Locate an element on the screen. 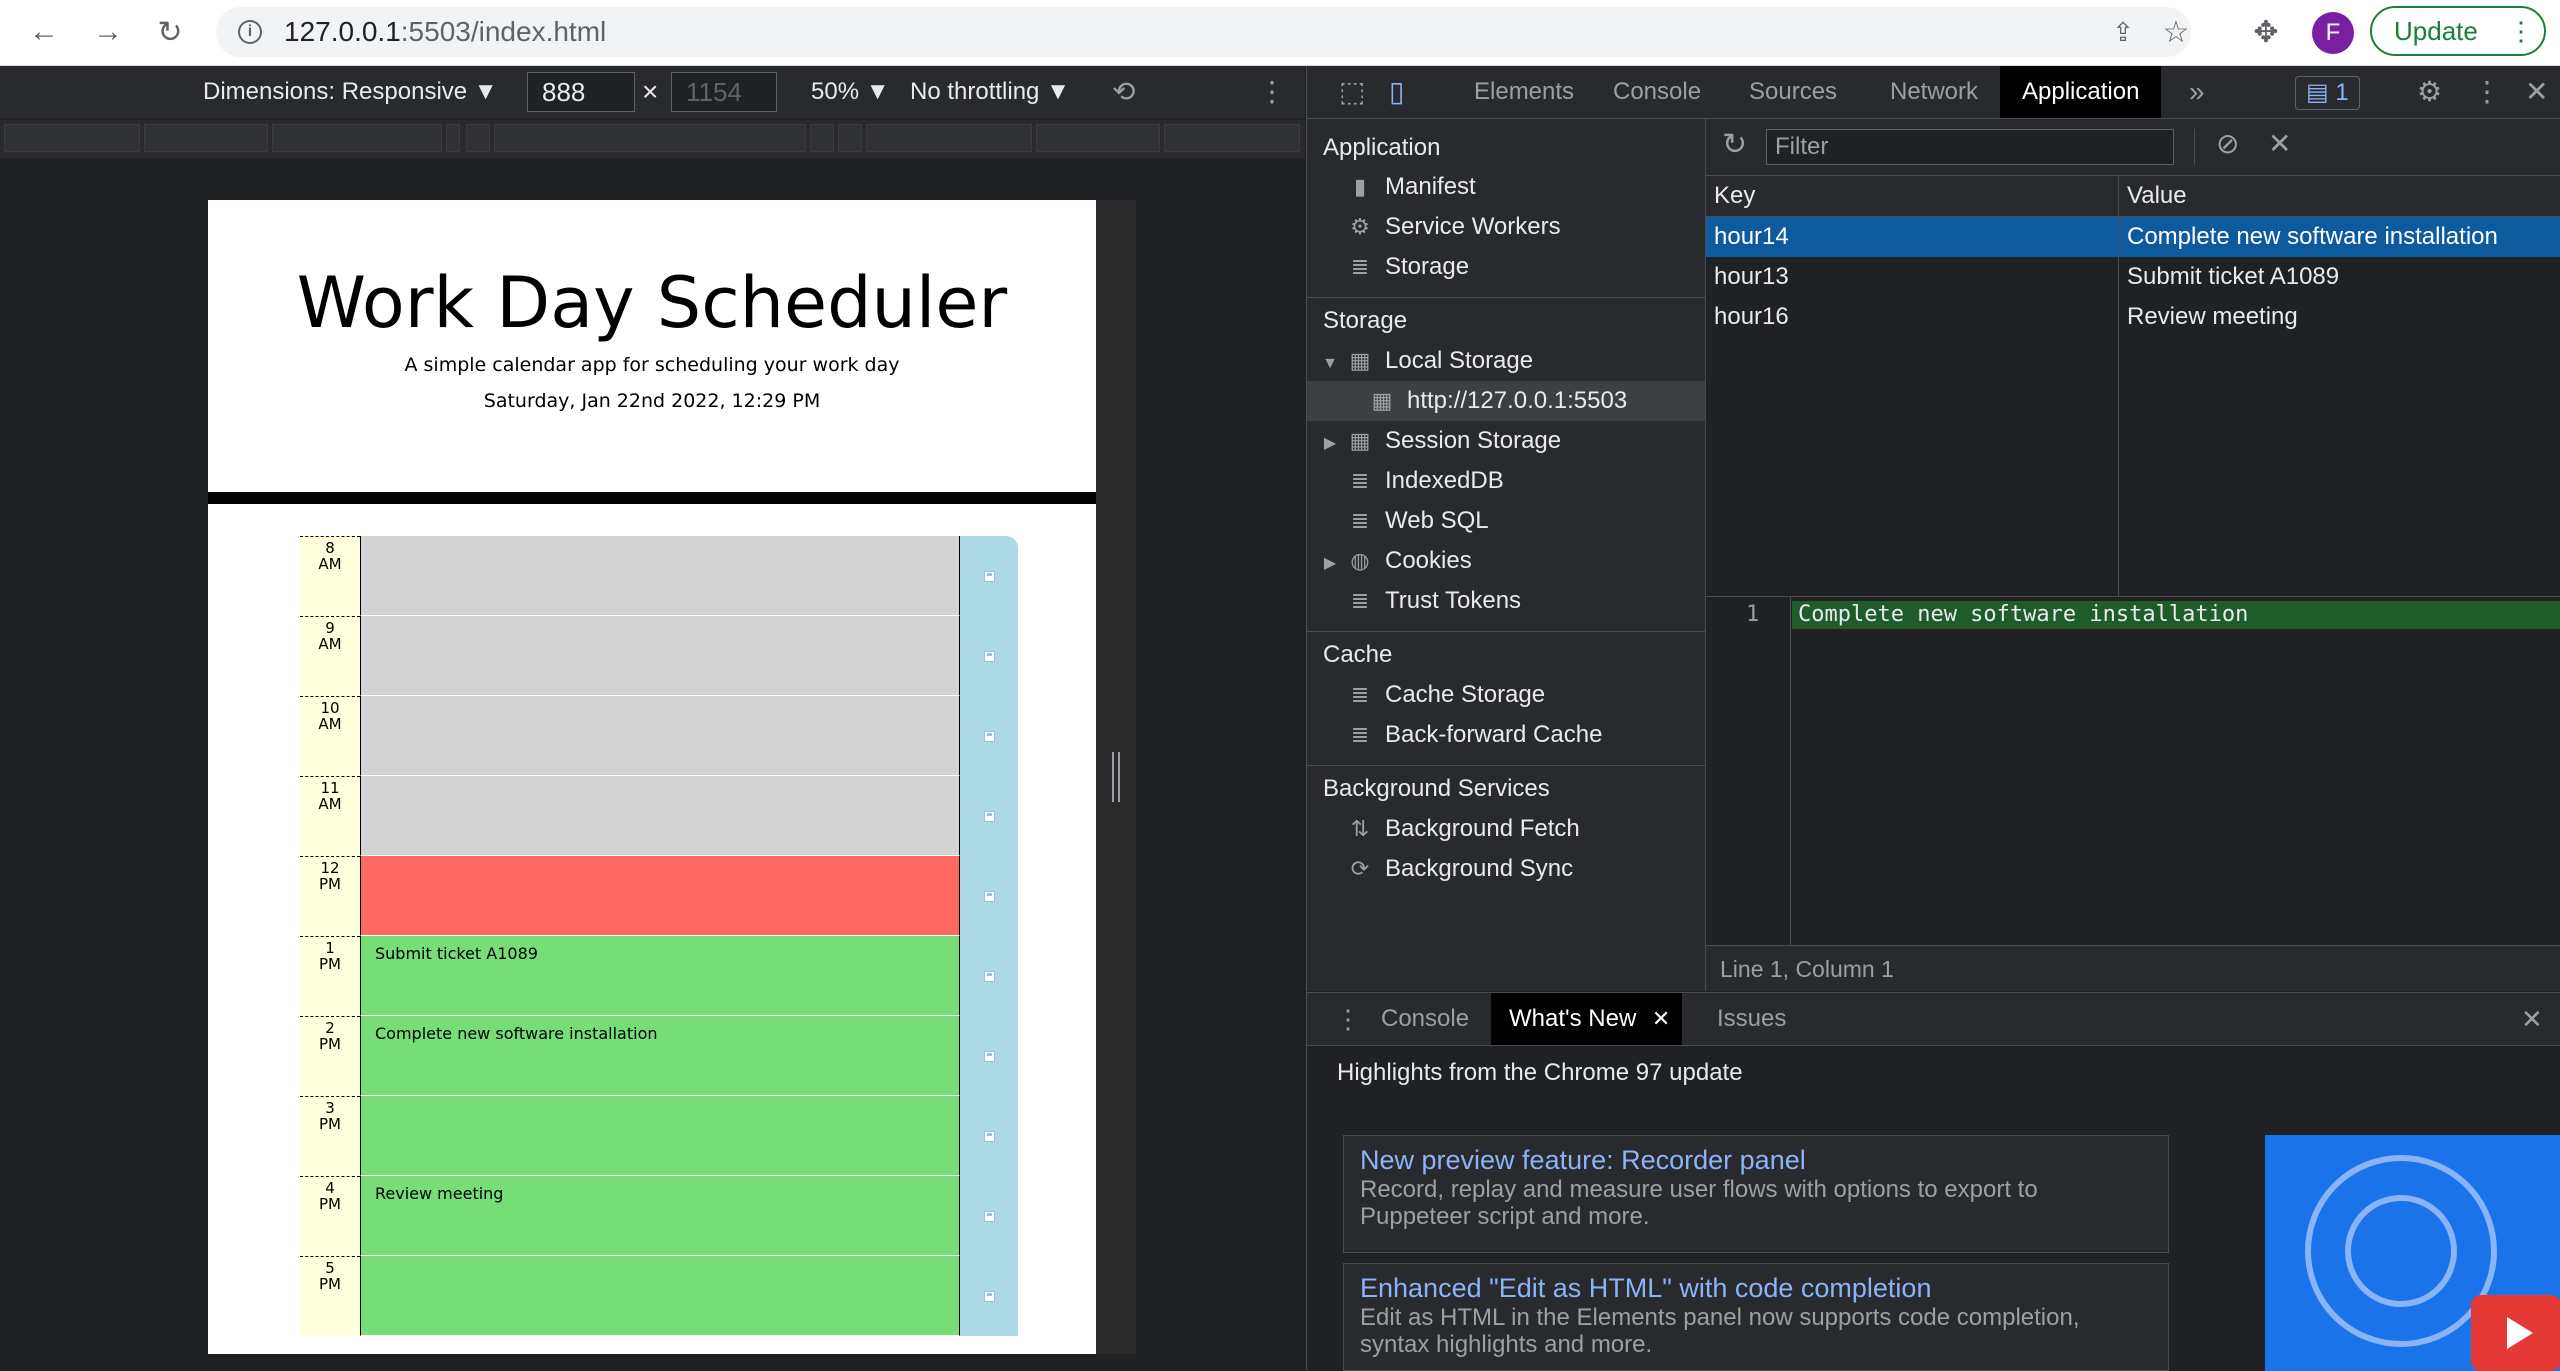  refresh-icon: ↻ is located at coordinates (1734, 144).